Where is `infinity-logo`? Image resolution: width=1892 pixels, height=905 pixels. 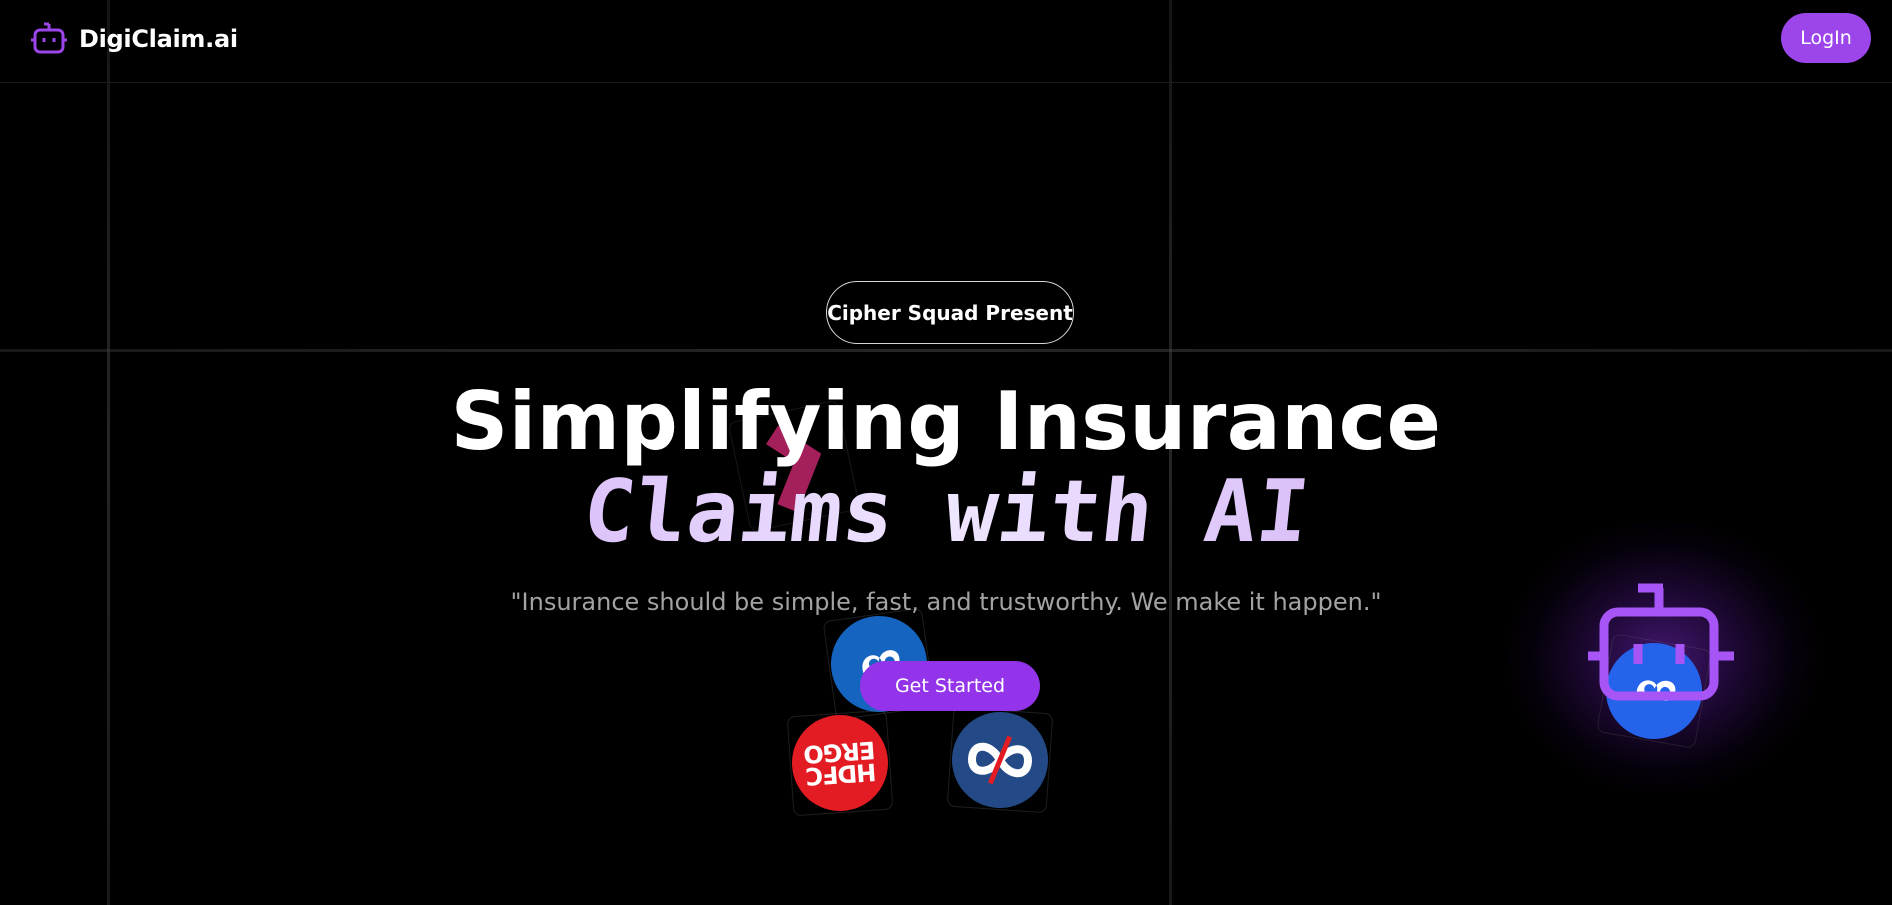 infinity-logo is located at coordinates (1000, 760).